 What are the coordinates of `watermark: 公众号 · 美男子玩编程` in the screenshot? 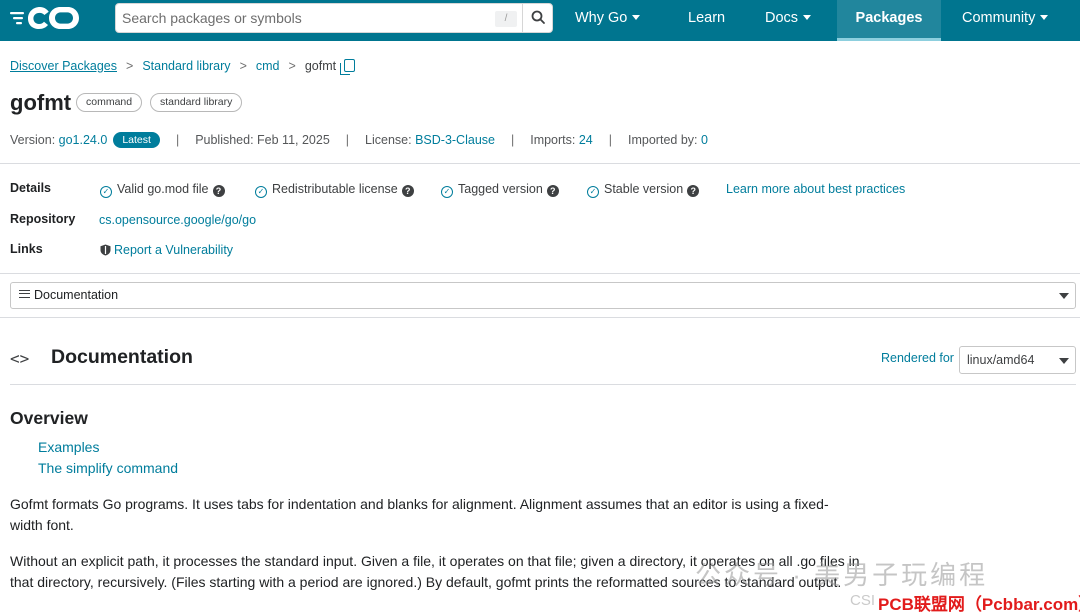 It's located at (842, 575).